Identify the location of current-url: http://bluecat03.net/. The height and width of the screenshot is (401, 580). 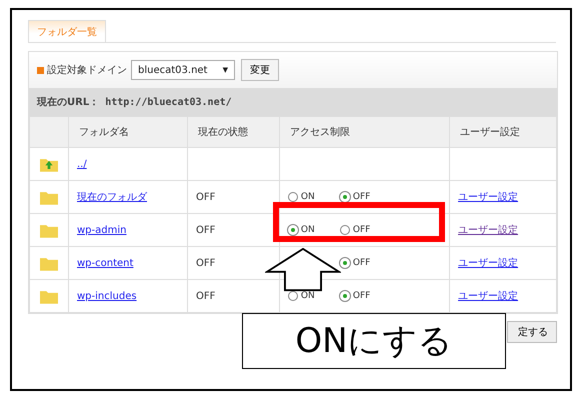
(168, 102).